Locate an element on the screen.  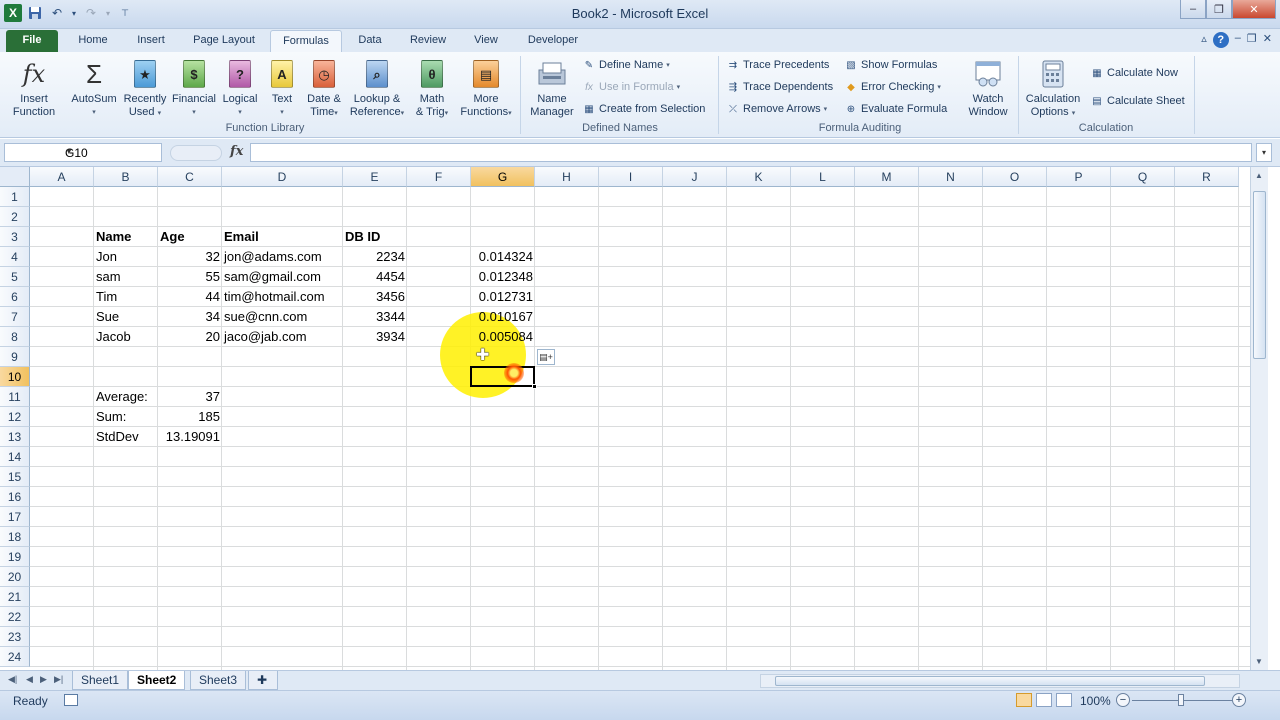
row-header: 7 is located at coordinates (15, 317).